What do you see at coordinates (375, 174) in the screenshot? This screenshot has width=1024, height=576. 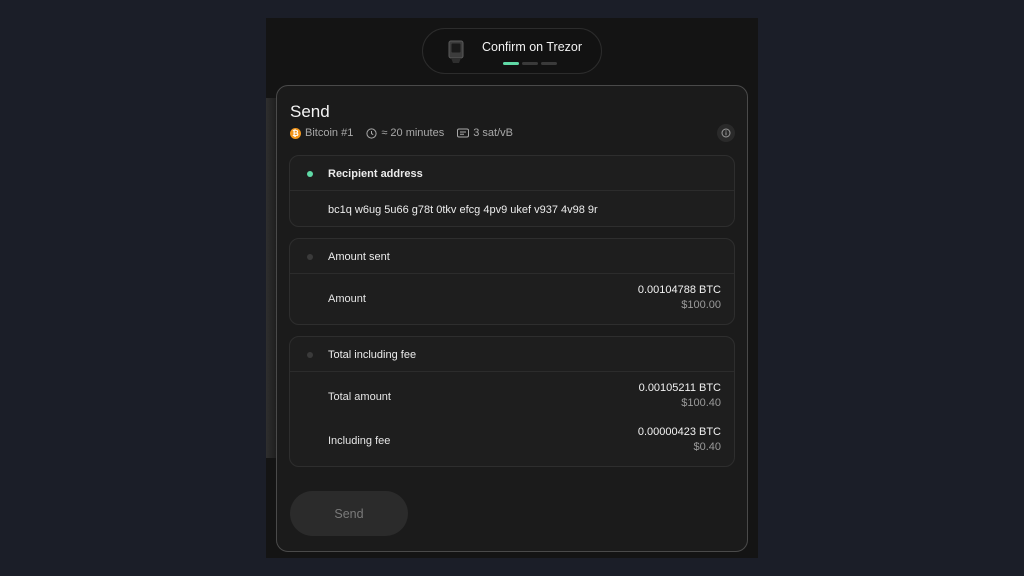 I see `recipient-title: Recipient address` at bounding box center [375, 174].